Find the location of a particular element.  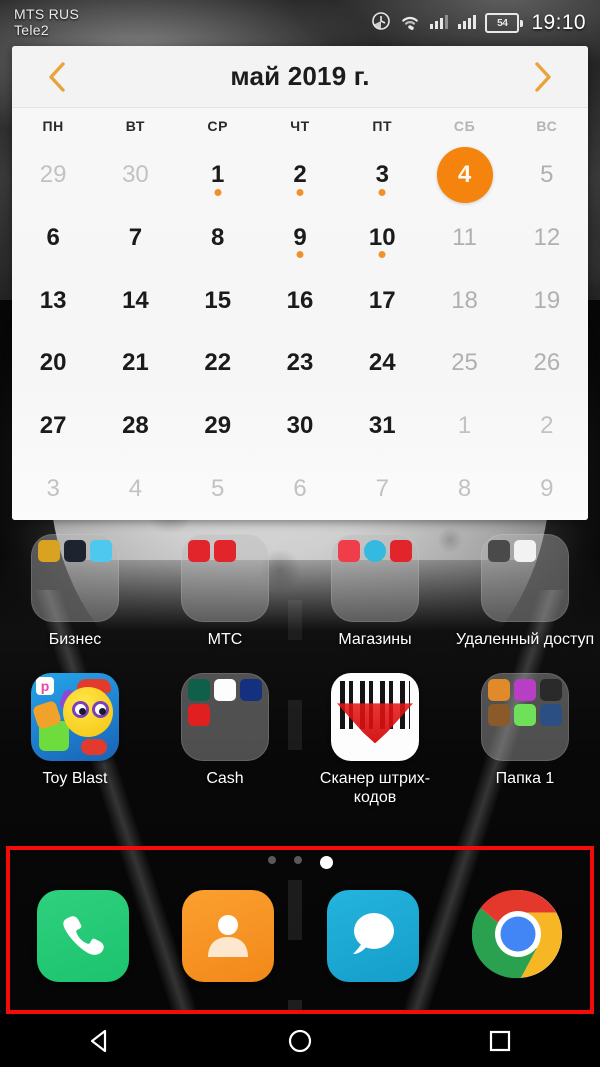

calendar-day-cell: 22 is located at coordinates (218, 363).